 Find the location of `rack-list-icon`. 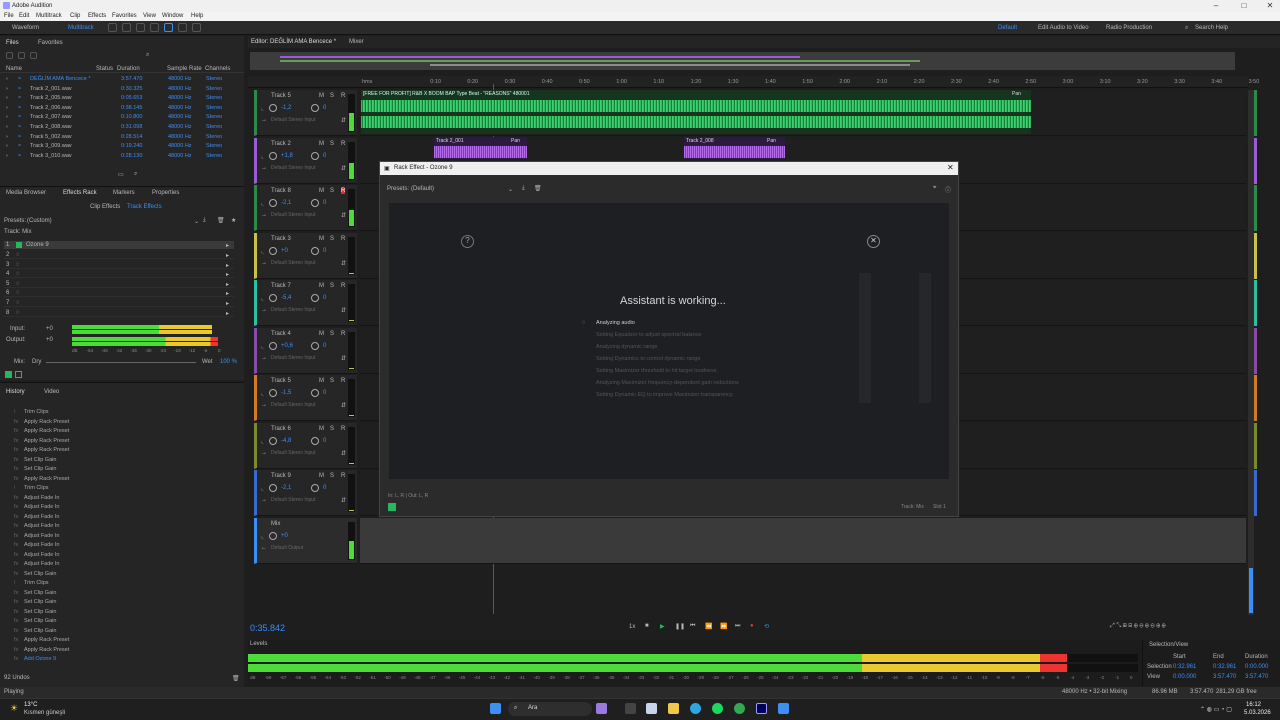

rack-list-icon is located at coordinates (18, 374).